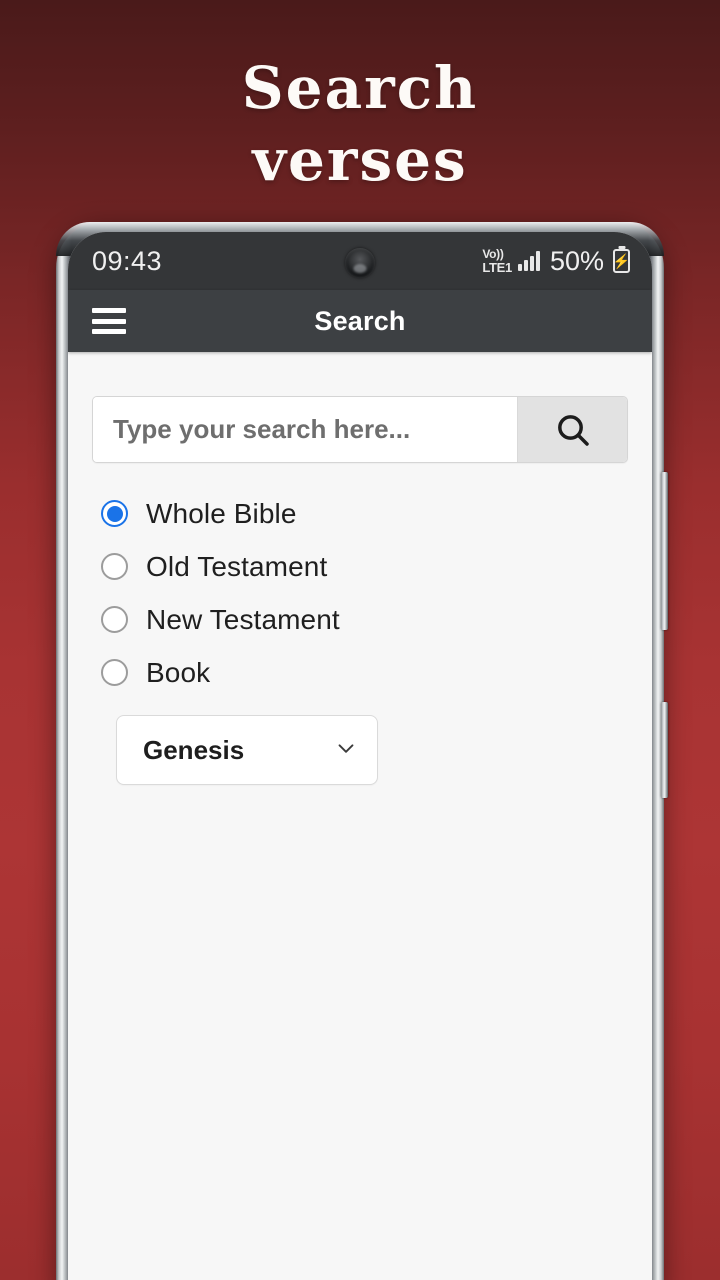 This screenshot has height=1280, width=720. Describe the element at coordinates (360, 160) in the screenshot. I see `promo-headline-line2: verses` at that location.